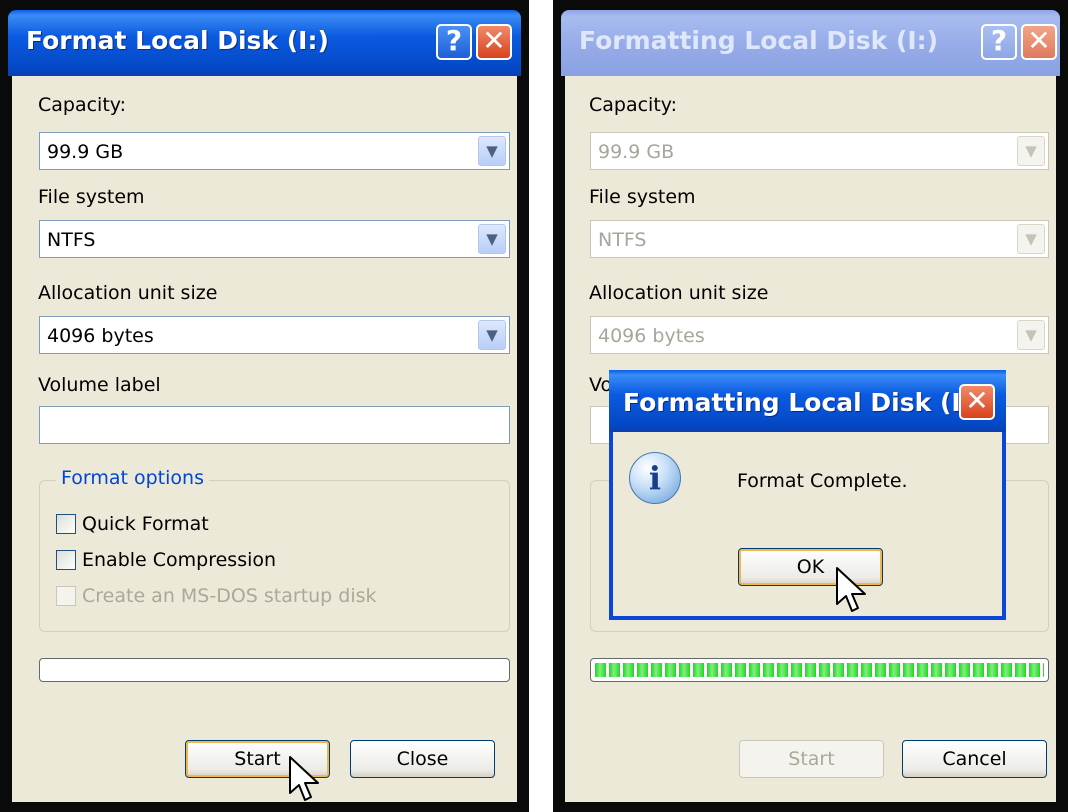  What do you see at coordinates (132, 478) in the screenshot?
I see `format-options-title: Format options` at bounding box center [132, 478].